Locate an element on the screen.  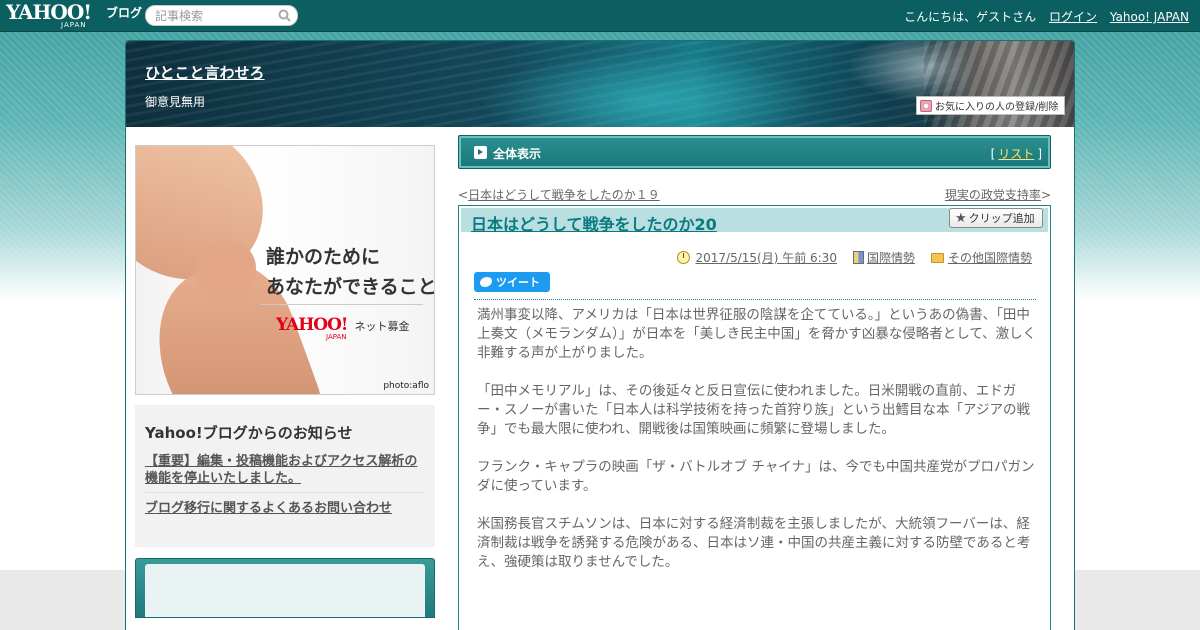
ad-photo-credit: photo:aflo is located at coordinates (406, 386).